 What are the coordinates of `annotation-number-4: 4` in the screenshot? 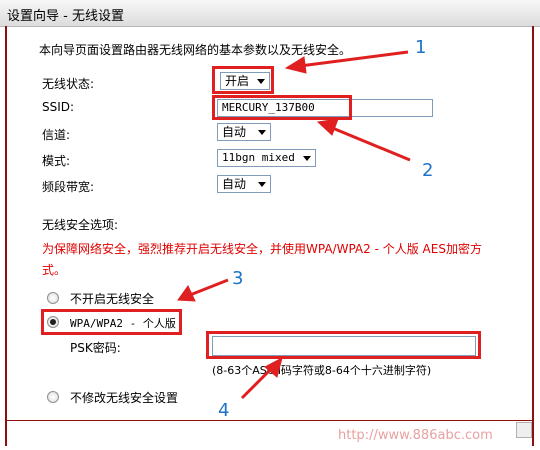 It's located at (224, 410).